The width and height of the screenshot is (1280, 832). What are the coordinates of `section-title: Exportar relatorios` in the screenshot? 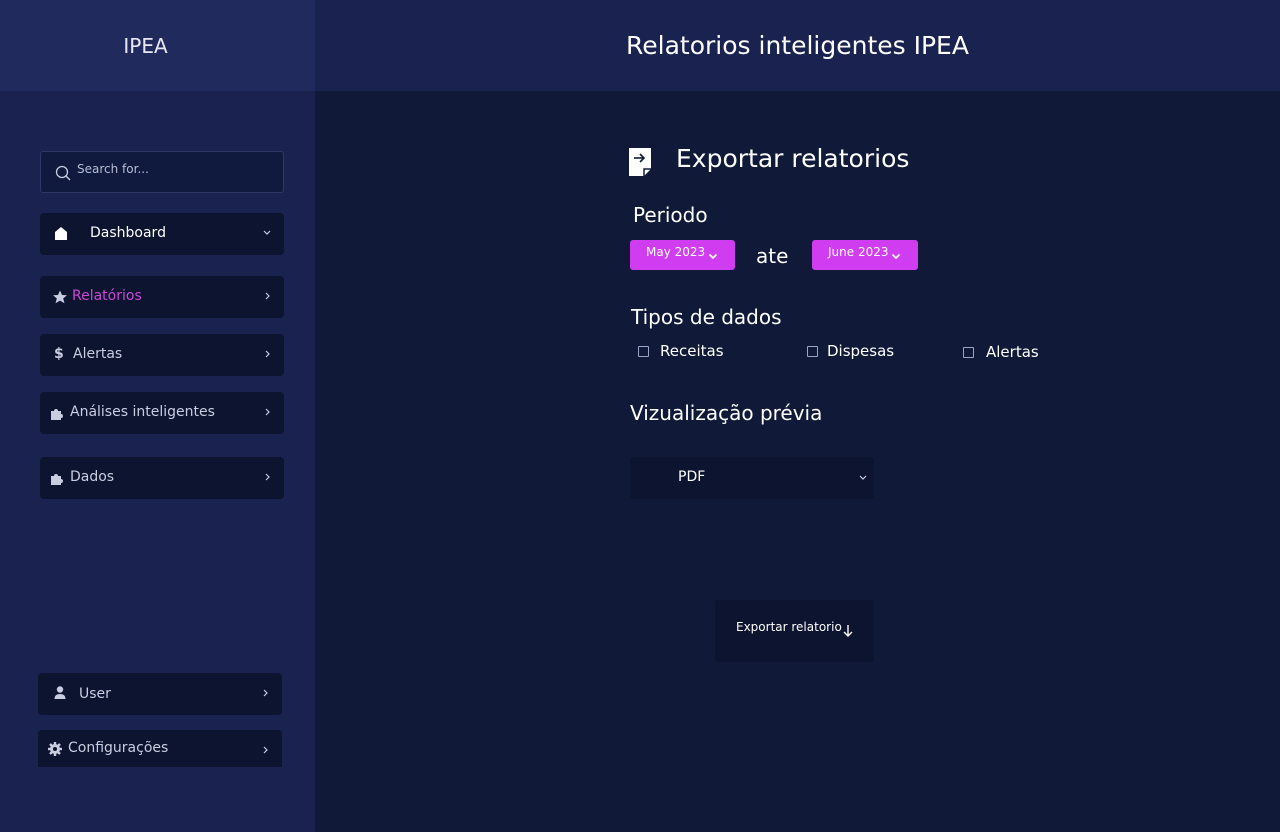 It's located at (793, 158).